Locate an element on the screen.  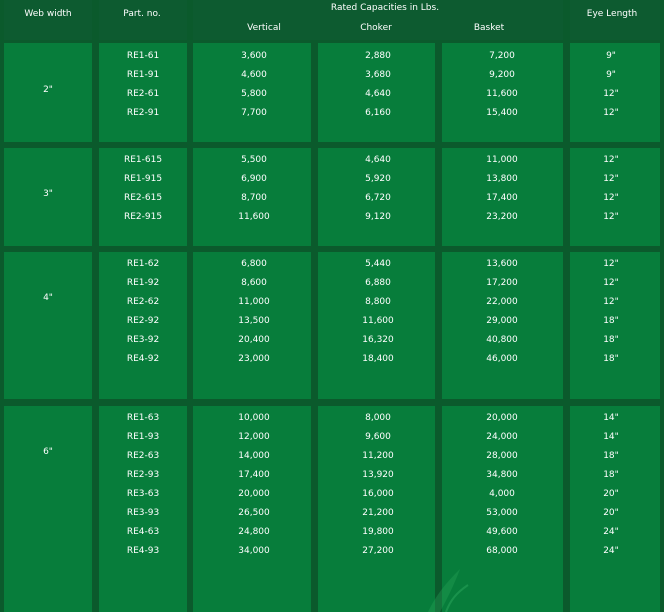
header-web-width: Web width is located at coordinates (48, 14).